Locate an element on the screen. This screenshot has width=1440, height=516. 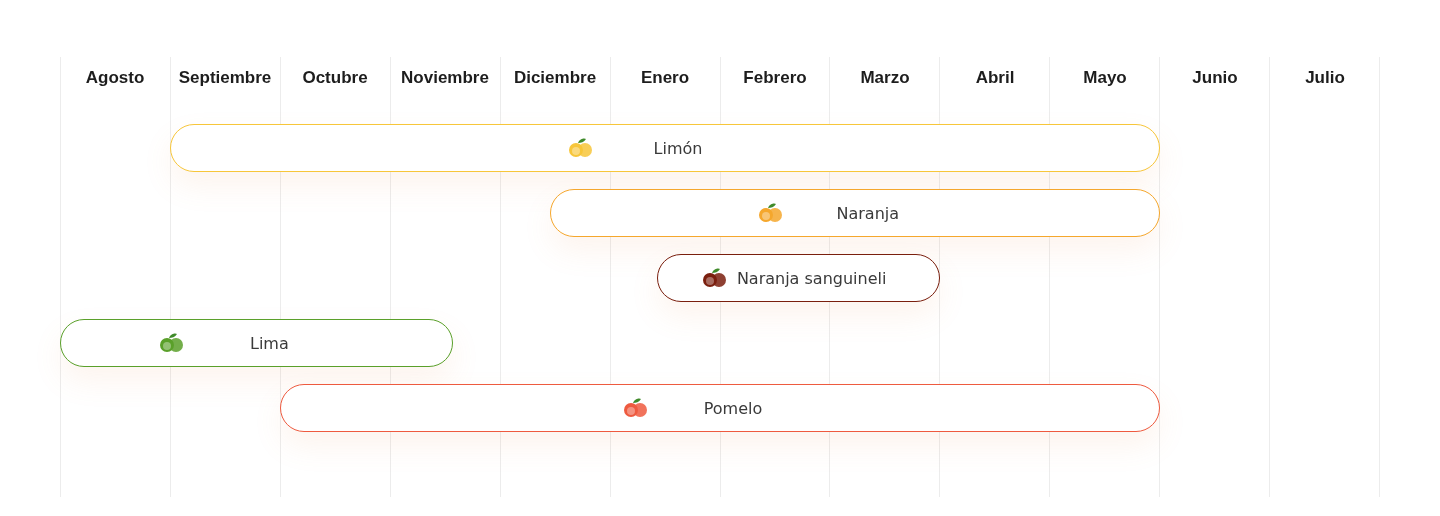
fruit-name: Naranja is located at coordinates (867, 213).